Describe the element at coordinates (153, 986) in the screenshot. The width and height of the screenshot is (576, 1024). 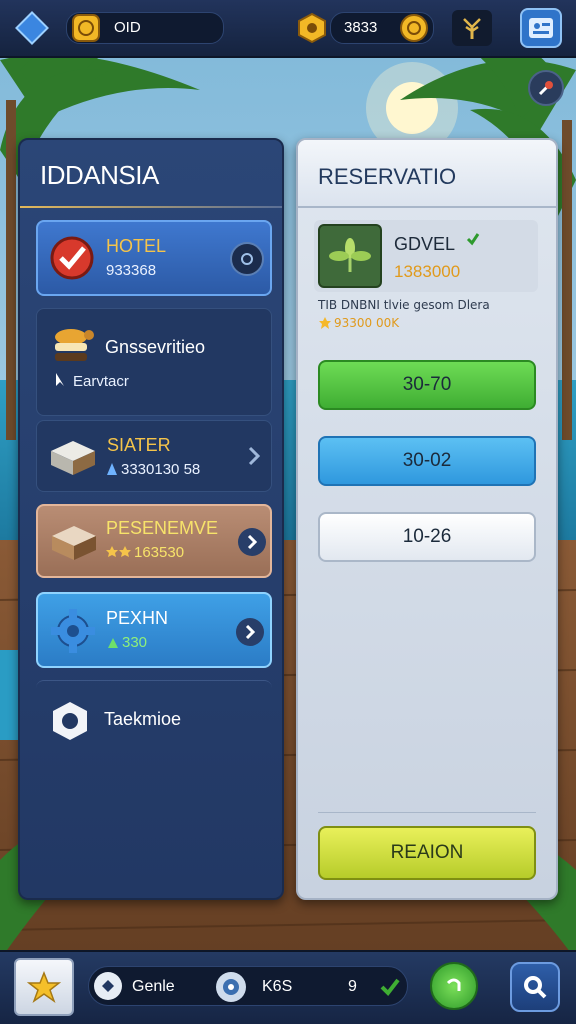
I see `bottom-label-a: Genle` at that location.